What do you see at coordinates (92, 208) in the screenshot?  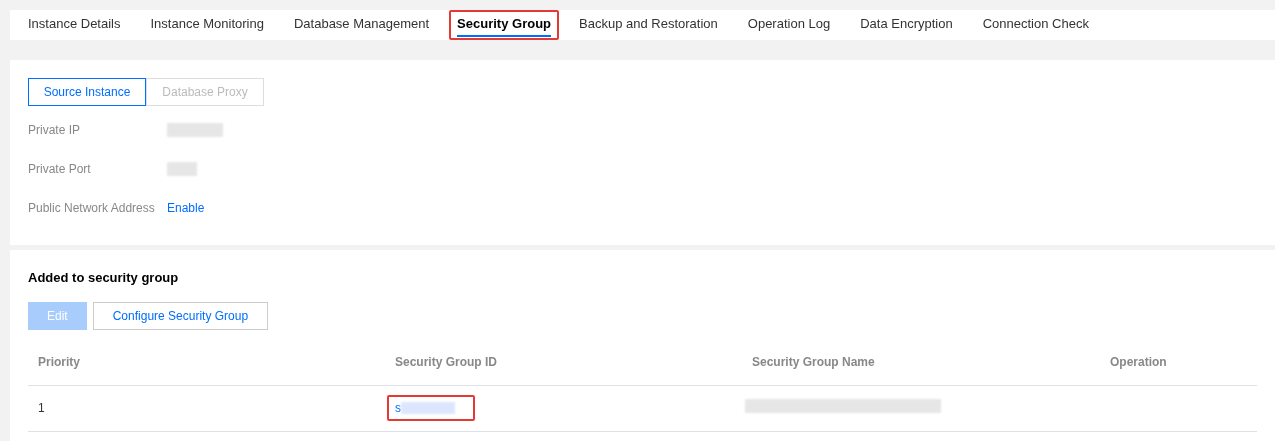 I see `field-label: Public Network Address` at bounding box center [92, 208].